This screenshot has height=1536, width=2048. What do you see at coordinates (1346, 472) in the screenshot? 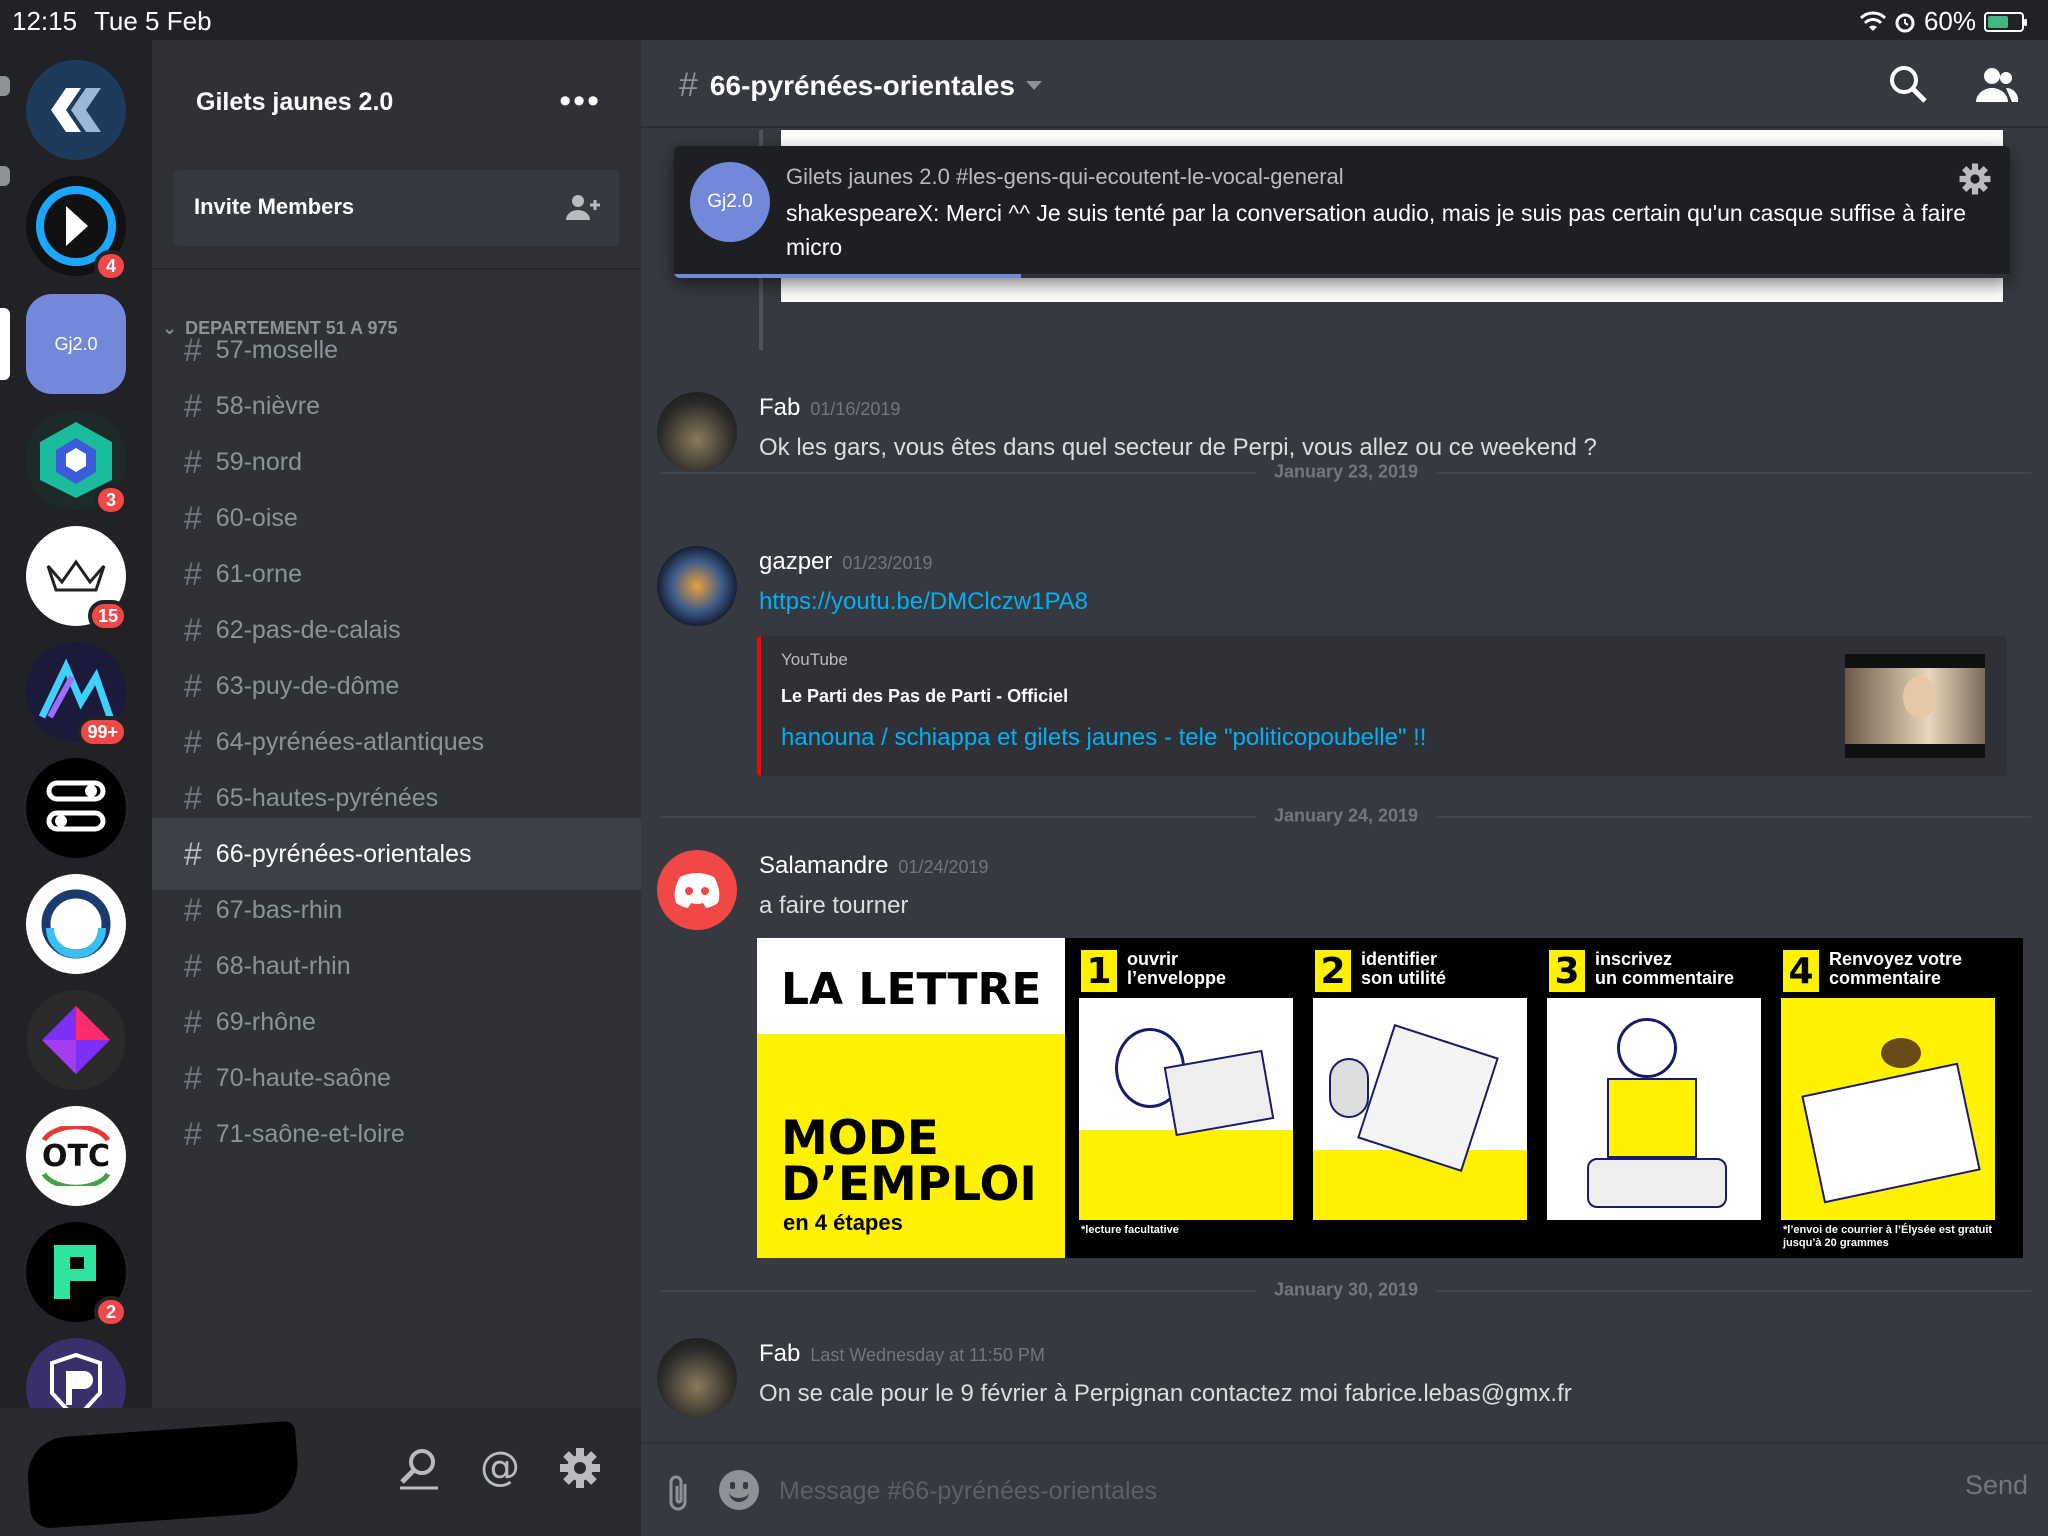
I see `date-divider-label: January 23, 2019` at bounding box center [1346, 472].